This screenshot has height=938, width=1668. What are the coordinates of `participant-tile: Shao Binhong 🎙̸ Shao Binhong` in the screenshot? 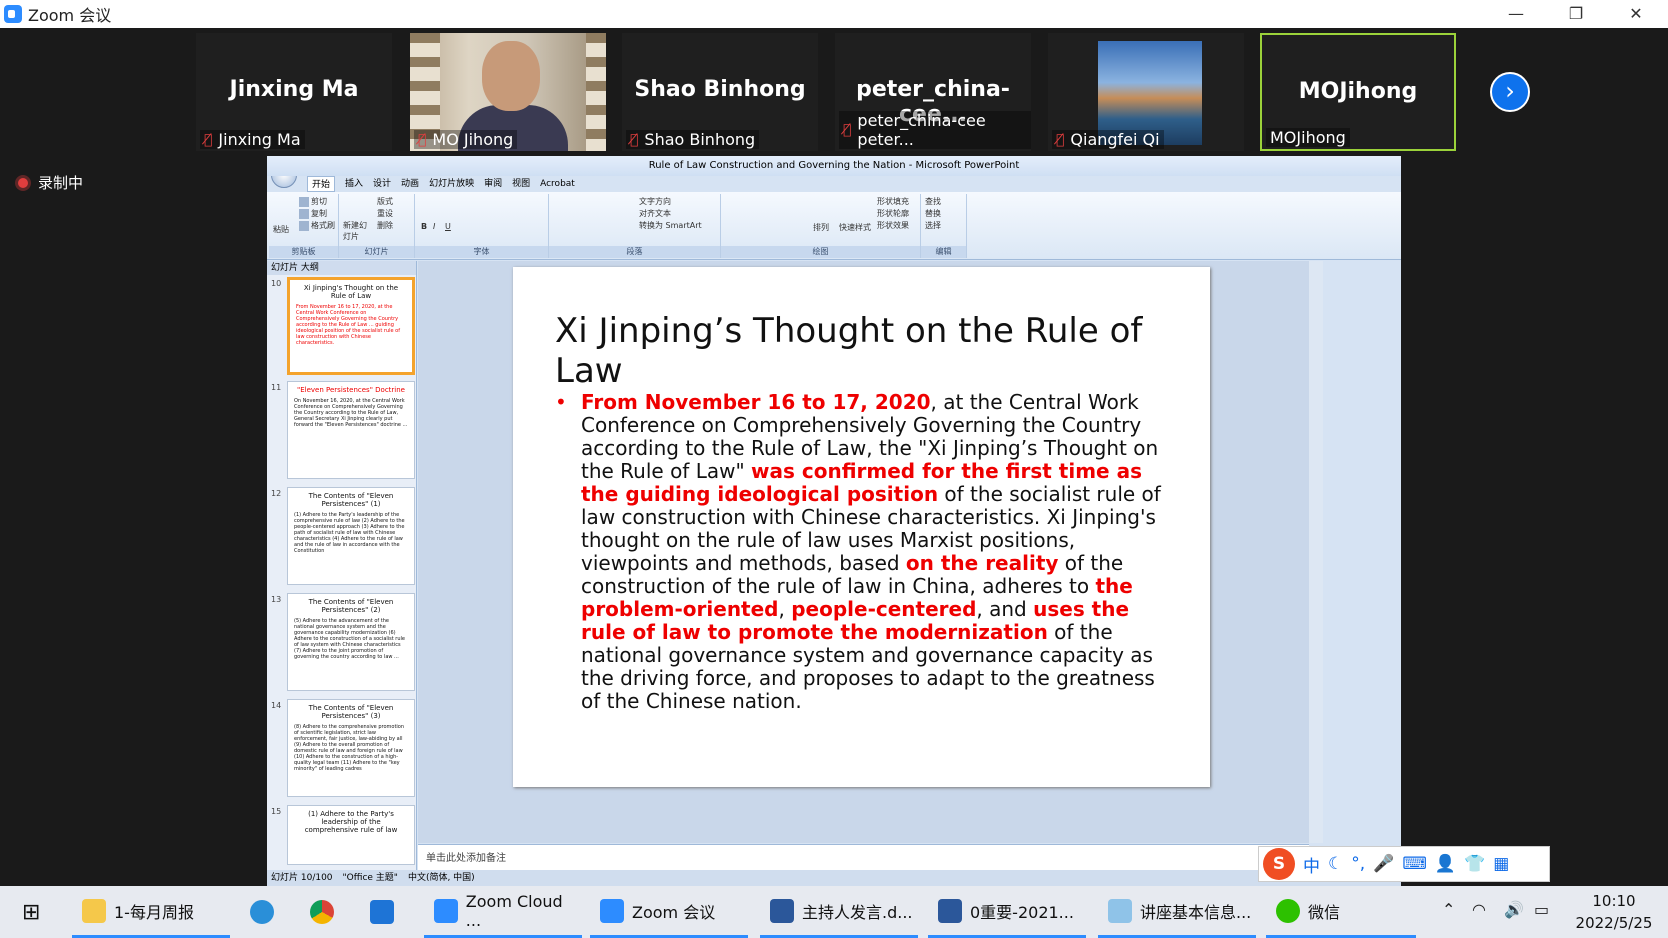 It's located at (720, 92).